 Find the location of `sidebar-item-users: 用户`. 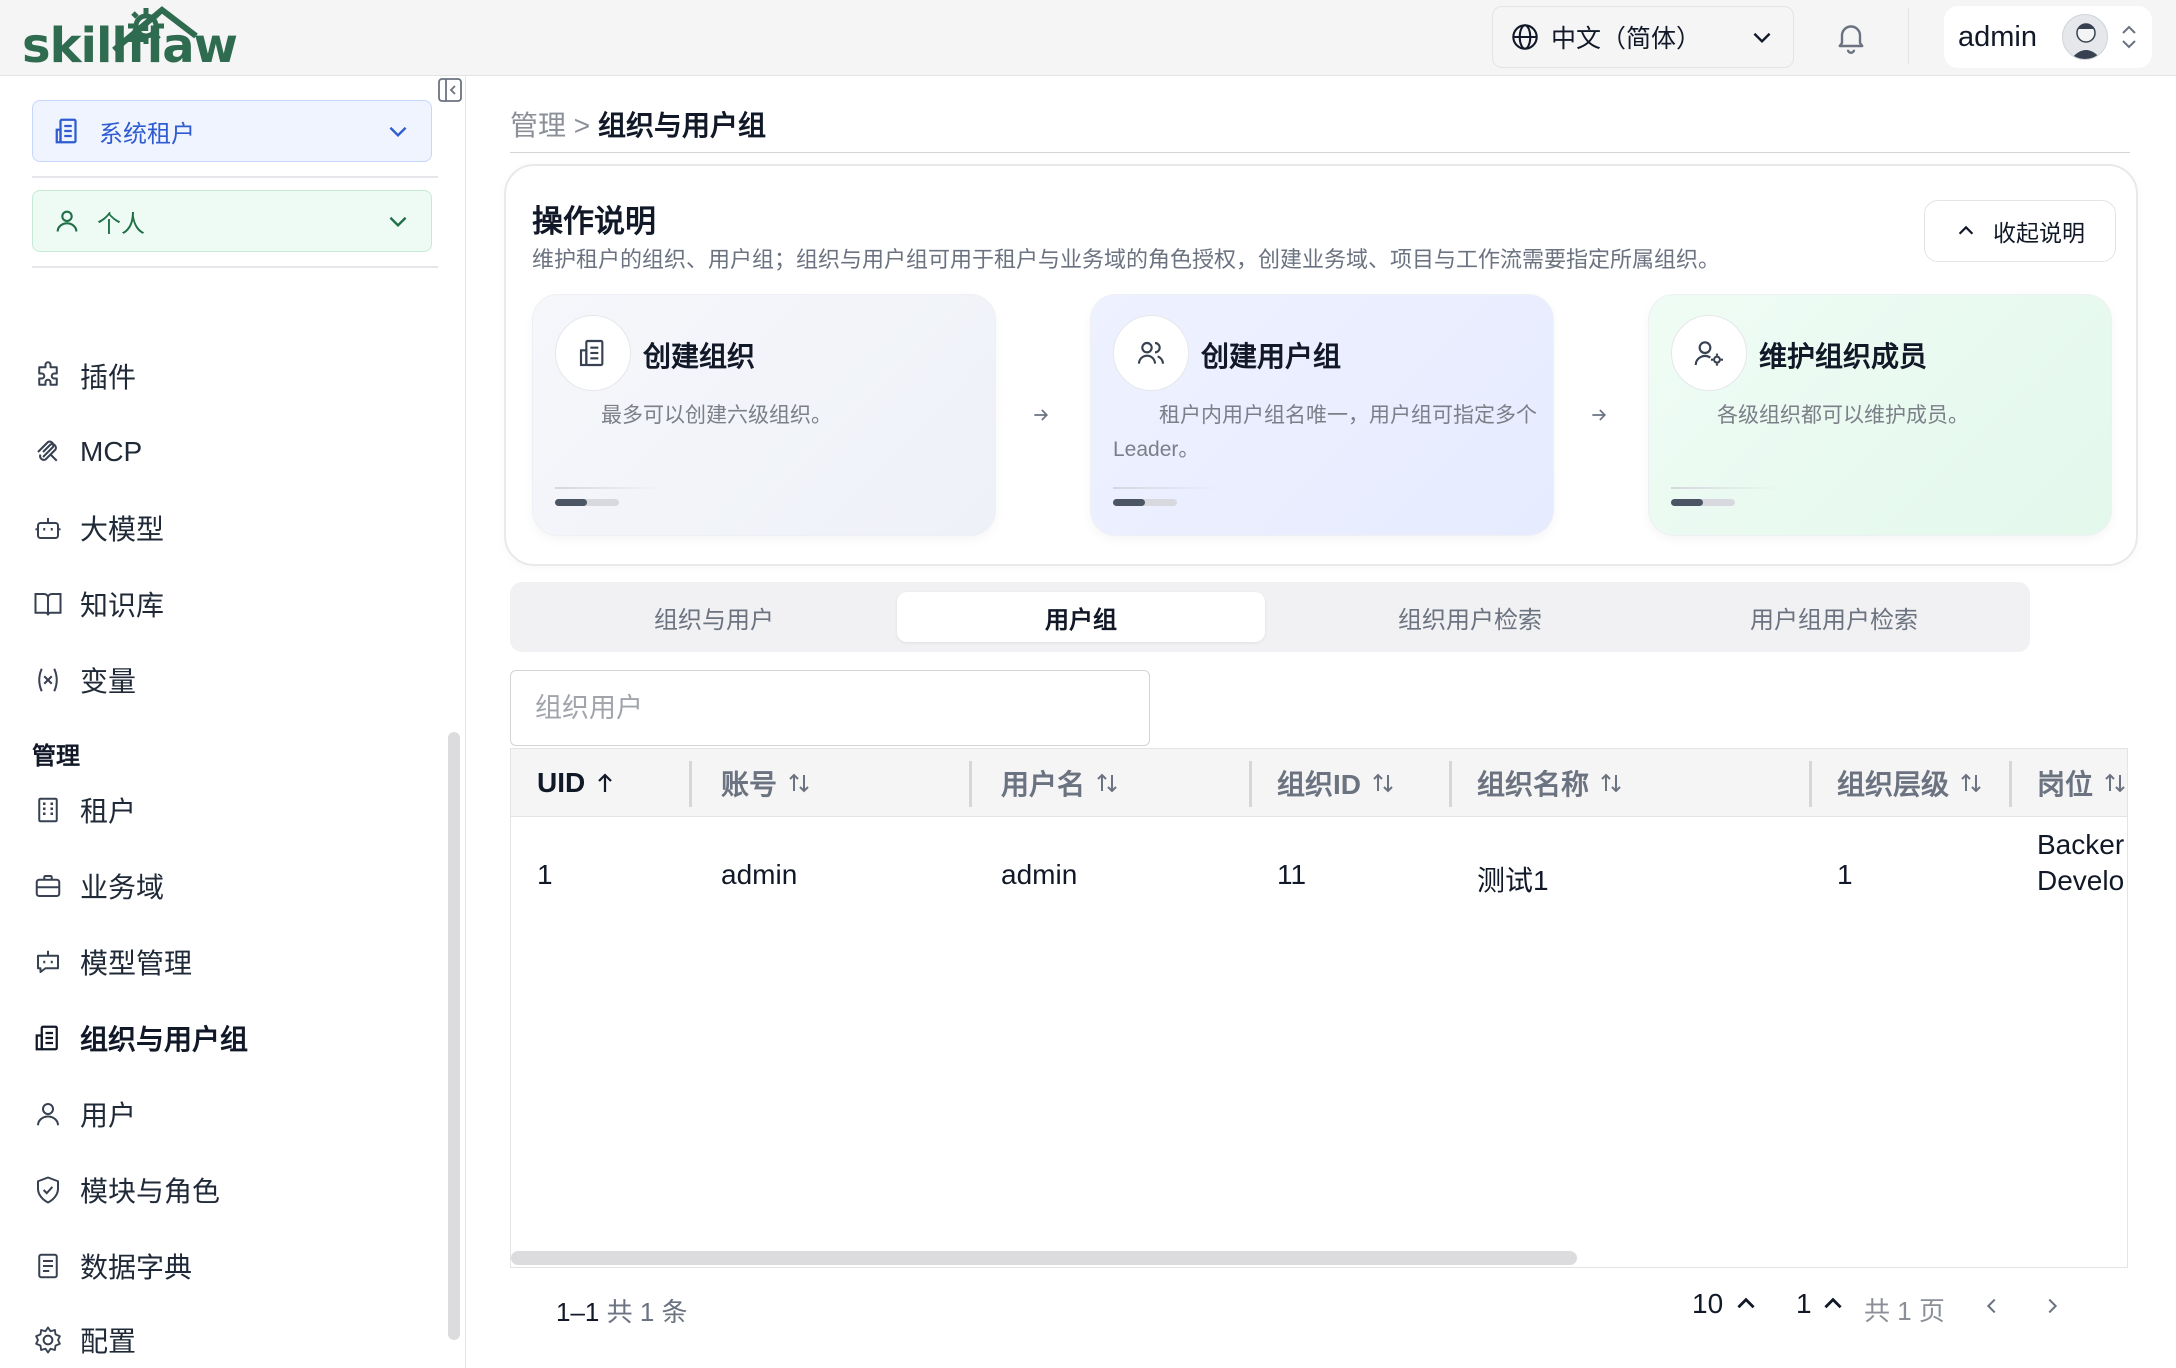

sidebar-item-users: 用户 is located at coordinates (232, 1114).